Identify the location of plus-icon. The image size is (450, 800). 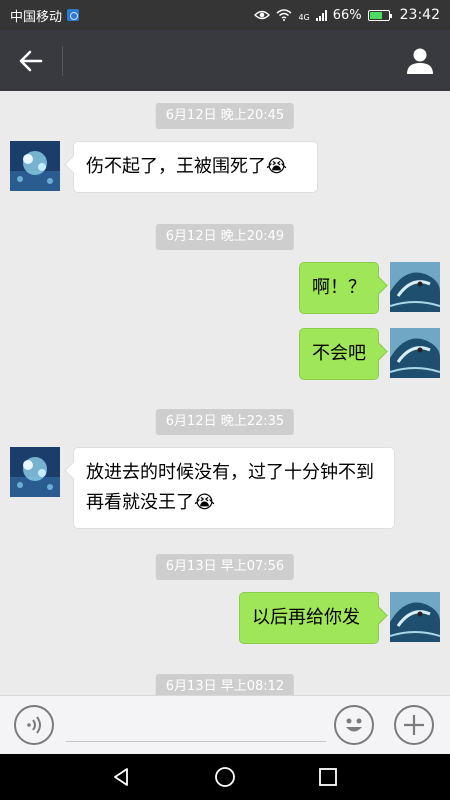
(414, 725).